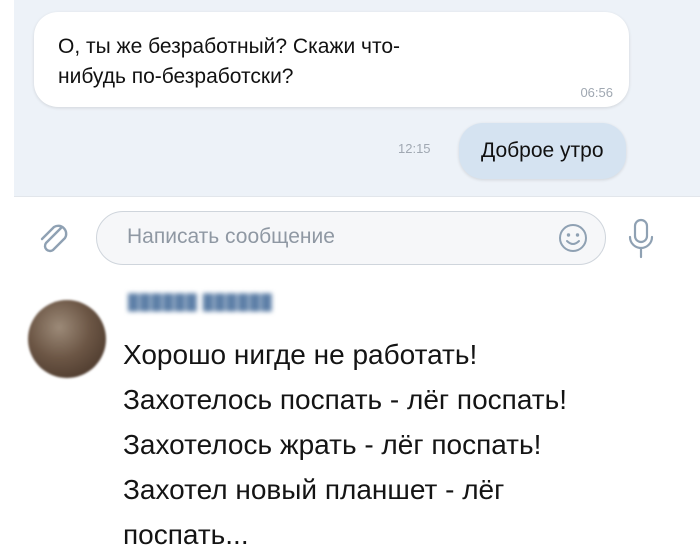 The width and height of the screenshot is (700, 557). What do you see at coordinates (573, 238) in the screenshot?
I see `smile-icon` at bounding box center [573, 238].